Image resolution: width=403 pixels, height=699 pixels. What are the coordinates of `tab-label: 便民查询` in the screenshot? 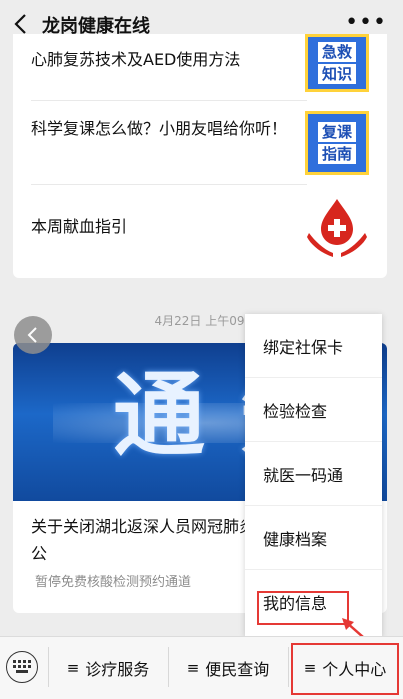 It's located at (237, 669).